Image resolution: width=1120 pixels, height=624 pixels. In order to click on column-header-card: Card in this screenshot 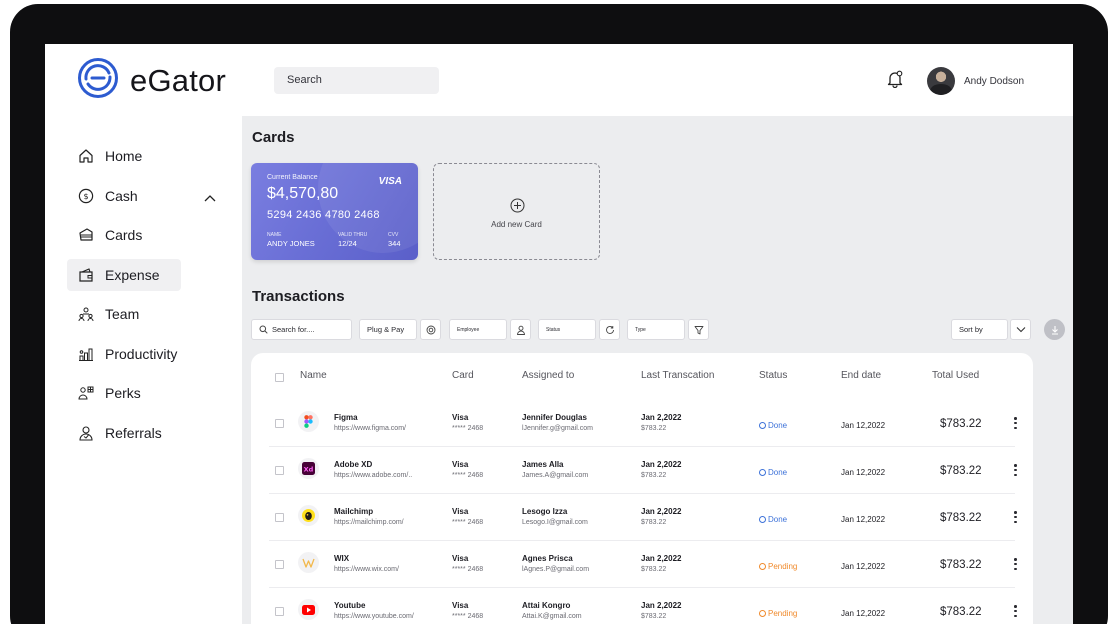, I will do `click(463, 375)`.